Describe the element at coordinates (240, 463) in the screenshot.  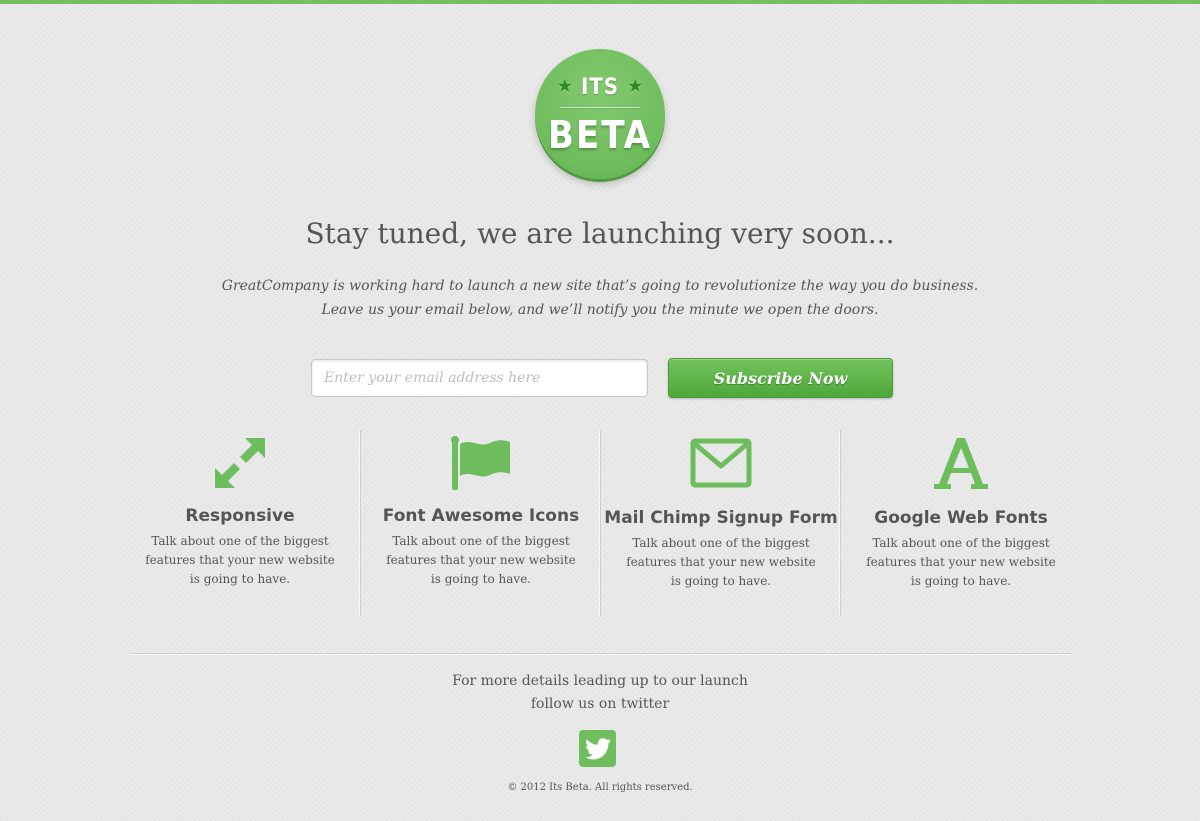
I see `expand-arrows-icon` at that location.